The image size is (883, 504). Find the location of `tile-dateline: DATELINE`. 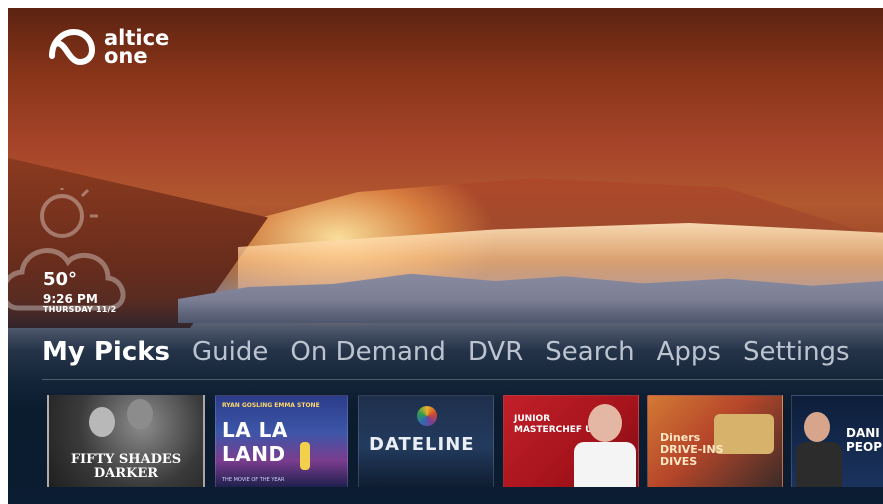

tile-dateline: DATELINE is located at coordinates (426, 441).